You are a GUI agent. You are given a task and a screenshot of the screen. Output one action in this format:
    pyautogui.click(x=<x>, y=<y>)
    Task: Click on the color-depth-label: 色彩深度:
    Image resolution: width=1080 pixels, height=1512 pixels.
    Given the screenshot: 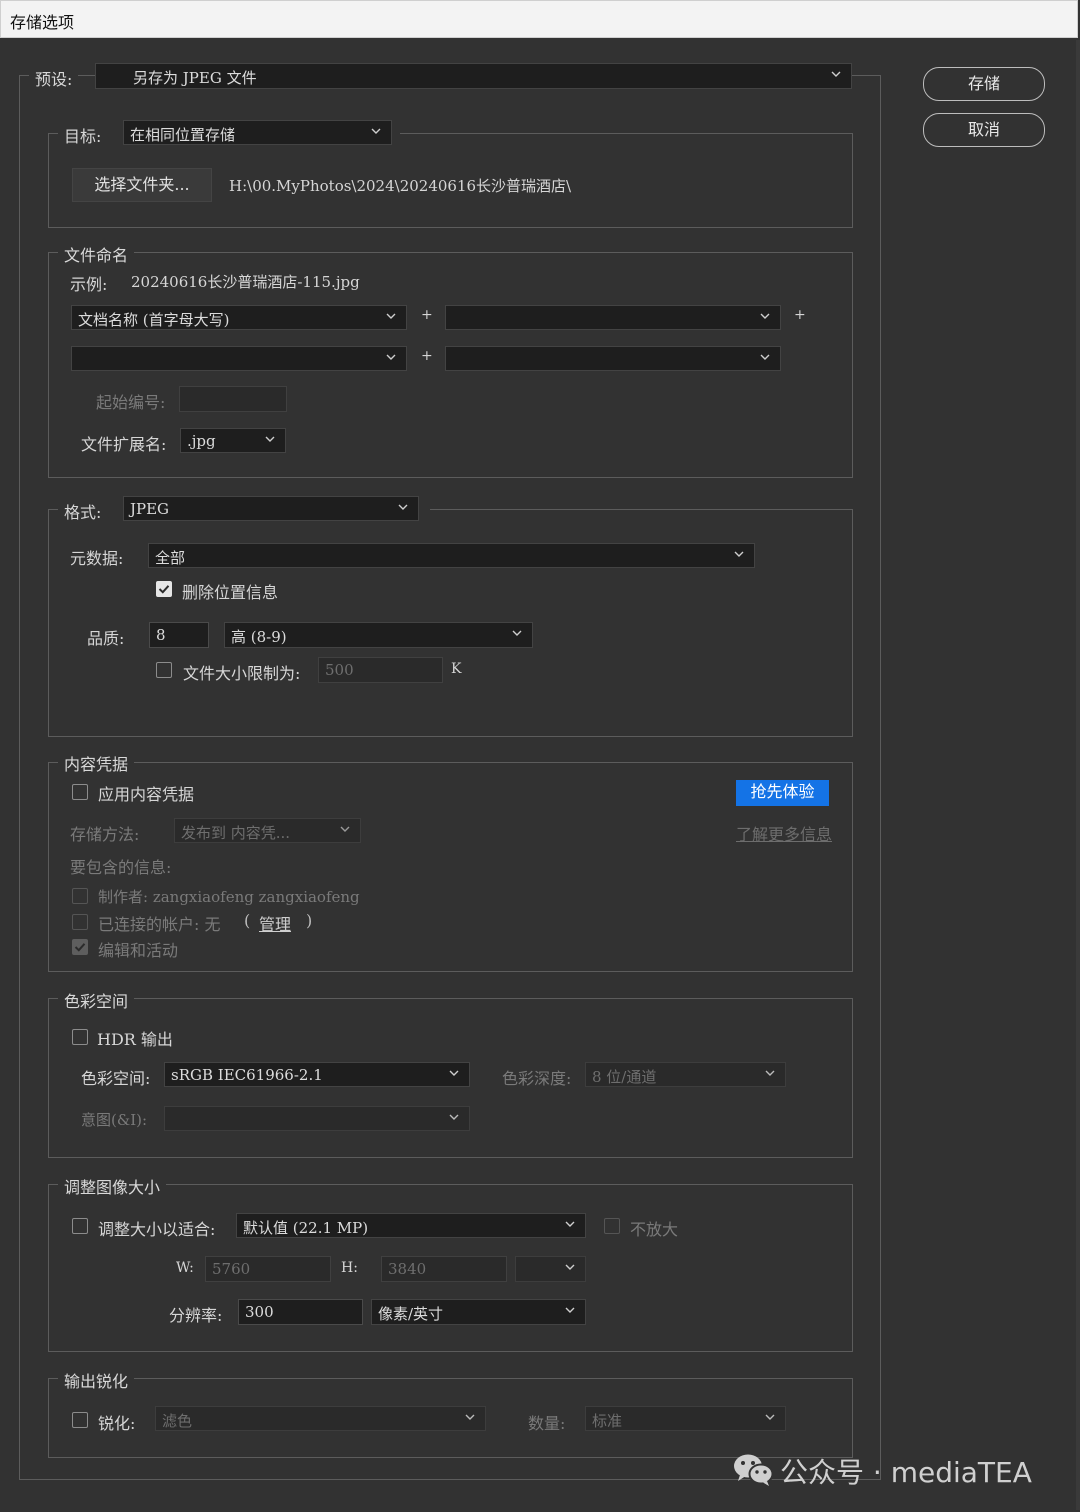 What is the action you would take?
    pyautogui.click(x=537, y=1078)
    